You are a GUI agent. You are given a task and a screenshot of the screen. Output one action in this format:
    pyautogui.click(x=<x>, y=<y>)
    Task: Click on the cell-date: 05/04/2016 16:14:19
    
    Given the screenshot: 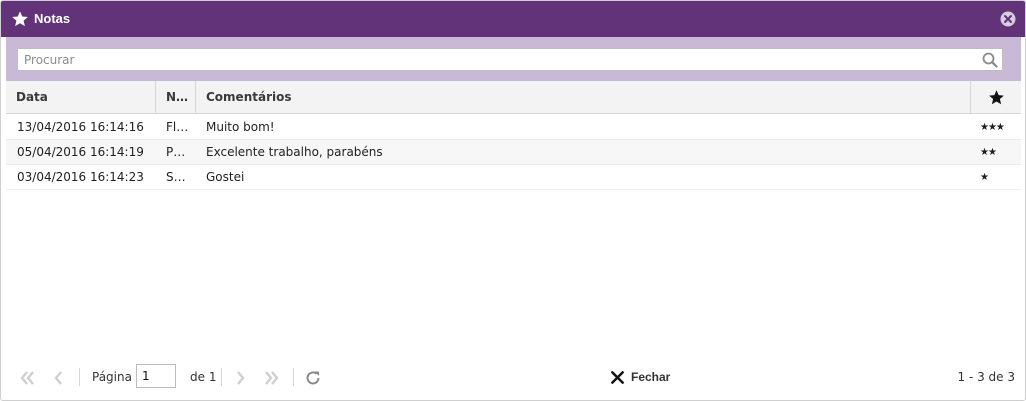 What is the action you would take?
    pyautogui.click(x=80, y=152)
    